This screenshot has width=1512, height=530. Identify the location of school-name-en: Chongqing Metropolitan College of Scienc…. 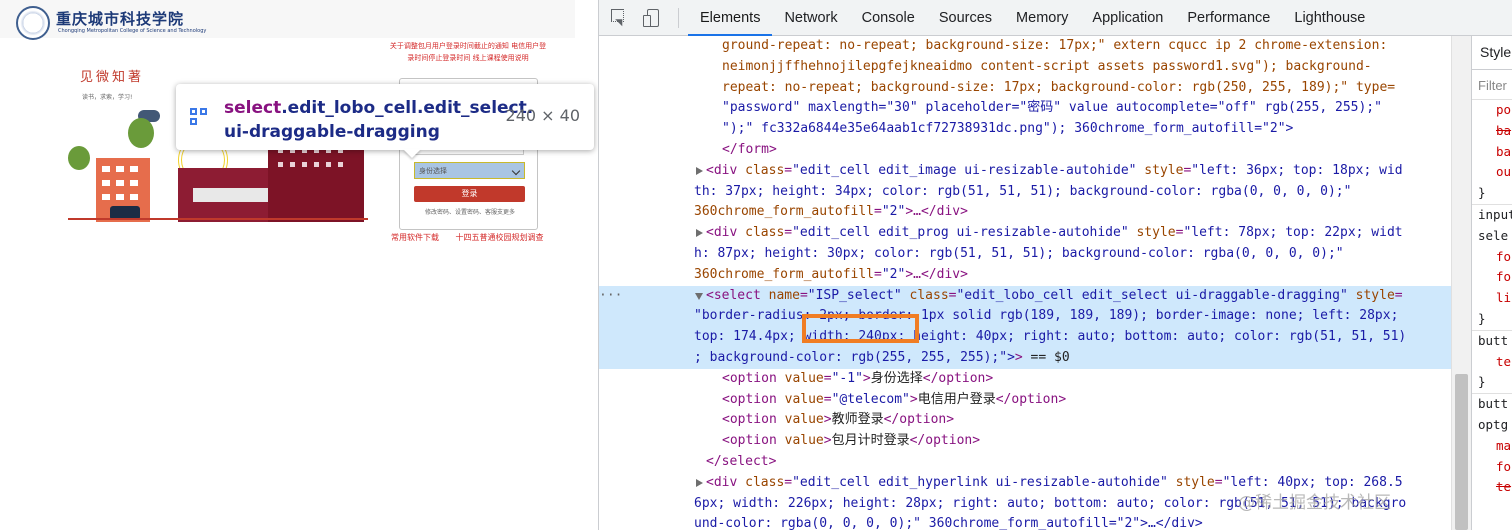
(132, 31).